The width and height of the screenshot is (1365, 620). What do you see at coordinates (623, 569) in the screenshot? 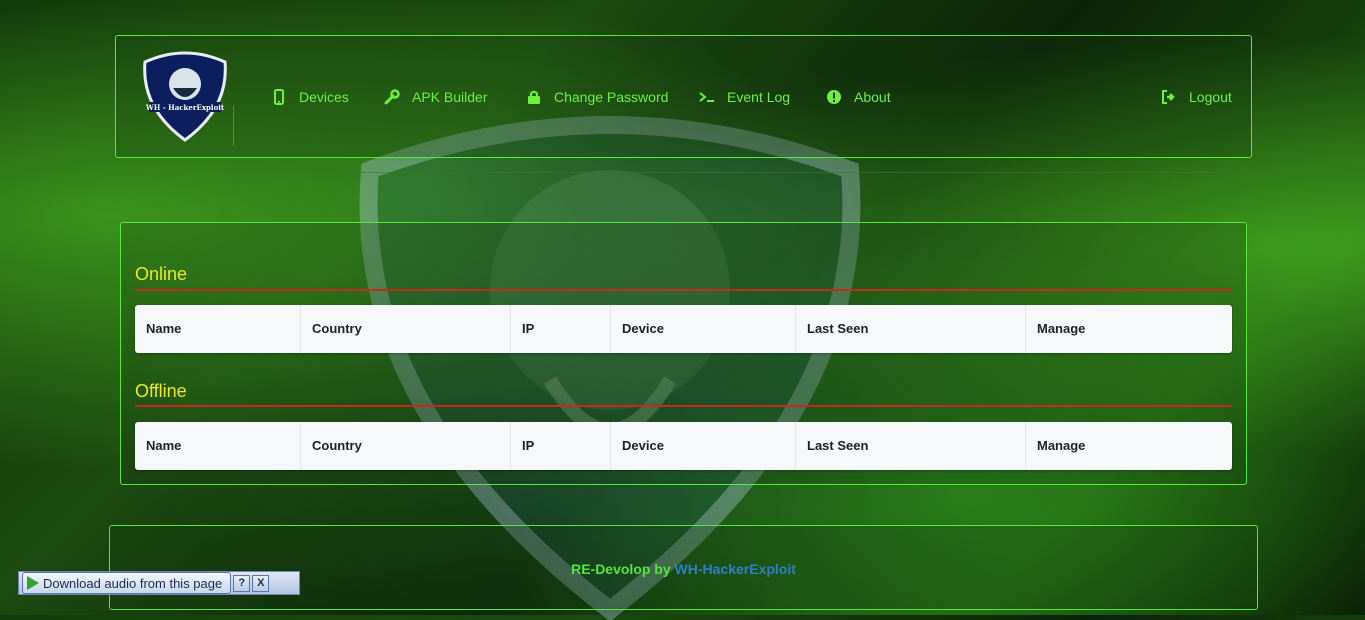
I see `footer-credit-text: RE-Devolop by` at bounding box center [623, 569].